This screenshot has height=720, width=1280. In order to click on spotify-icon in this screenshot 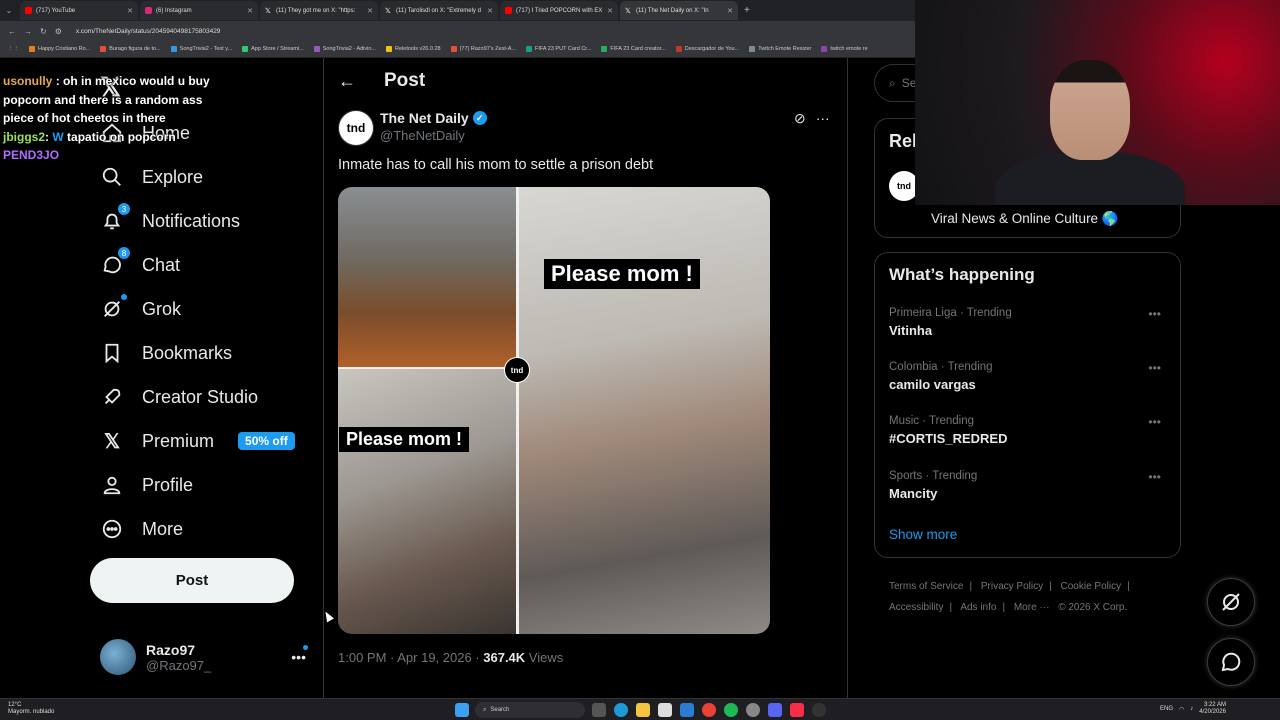, I will do `click(731, 710)`.